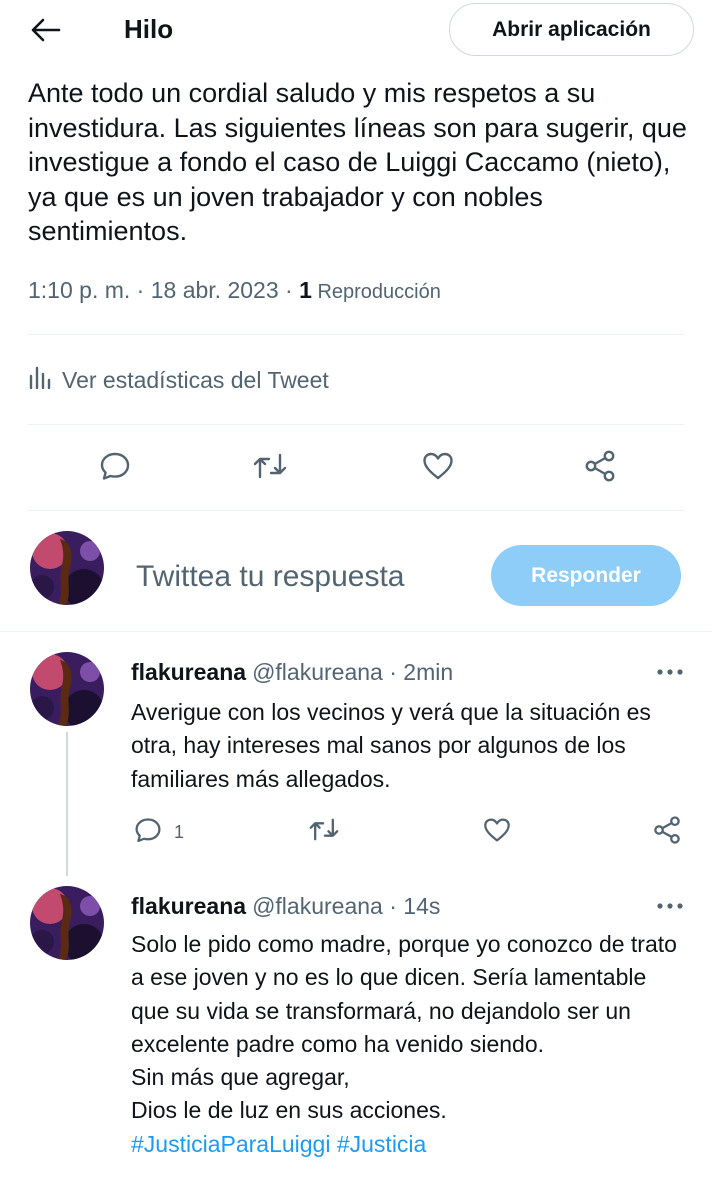 This screenshot has width=712, height=1200. I want to click on reply-header: flakureana @flakureana · 14s, so click(285, 906).